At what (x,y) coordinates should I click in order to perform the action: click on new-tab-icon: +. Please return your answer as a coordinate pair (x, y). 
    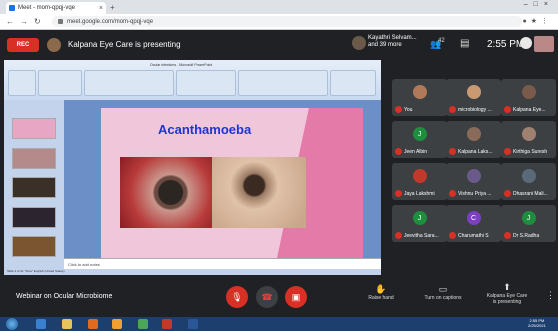
    Looking at the image, I should click on (112, 7).